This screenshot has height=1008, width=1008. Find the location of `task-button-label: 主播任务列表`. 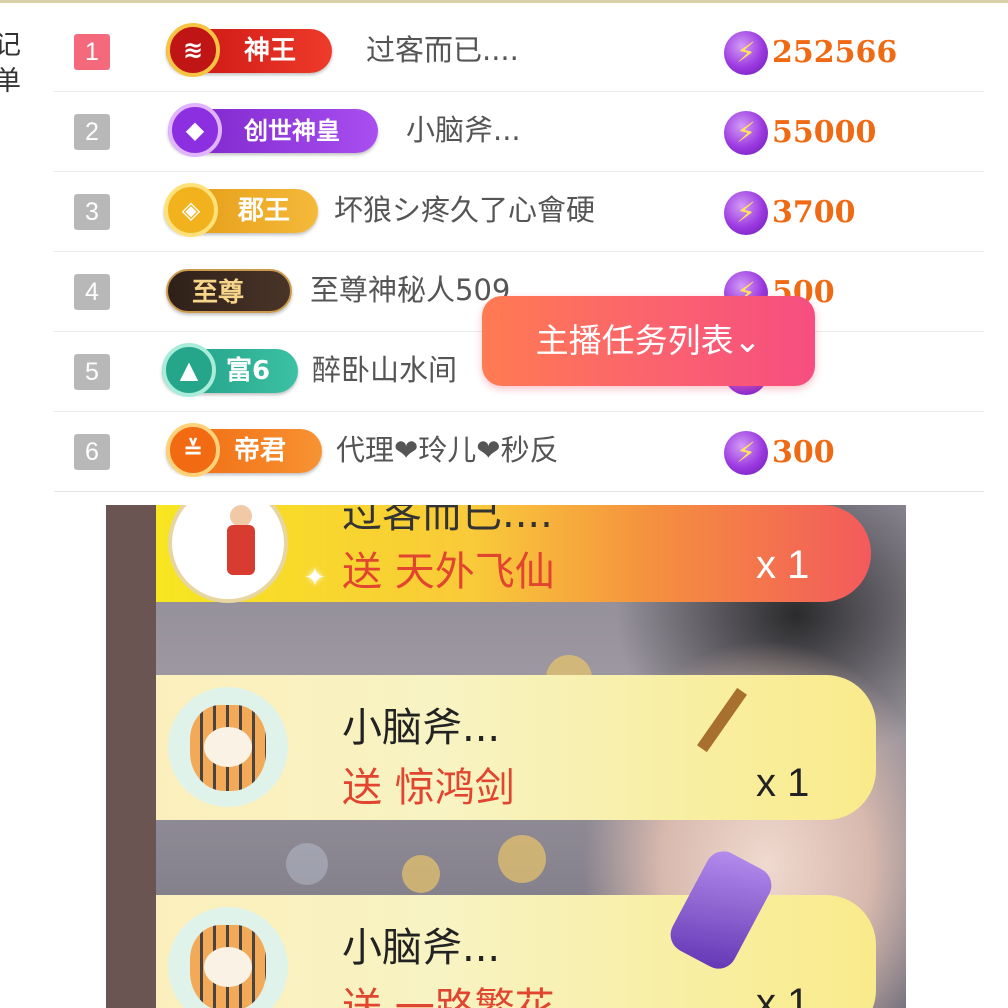

task-button-label: 主播任务列表 is located at coordinates (634, 340).